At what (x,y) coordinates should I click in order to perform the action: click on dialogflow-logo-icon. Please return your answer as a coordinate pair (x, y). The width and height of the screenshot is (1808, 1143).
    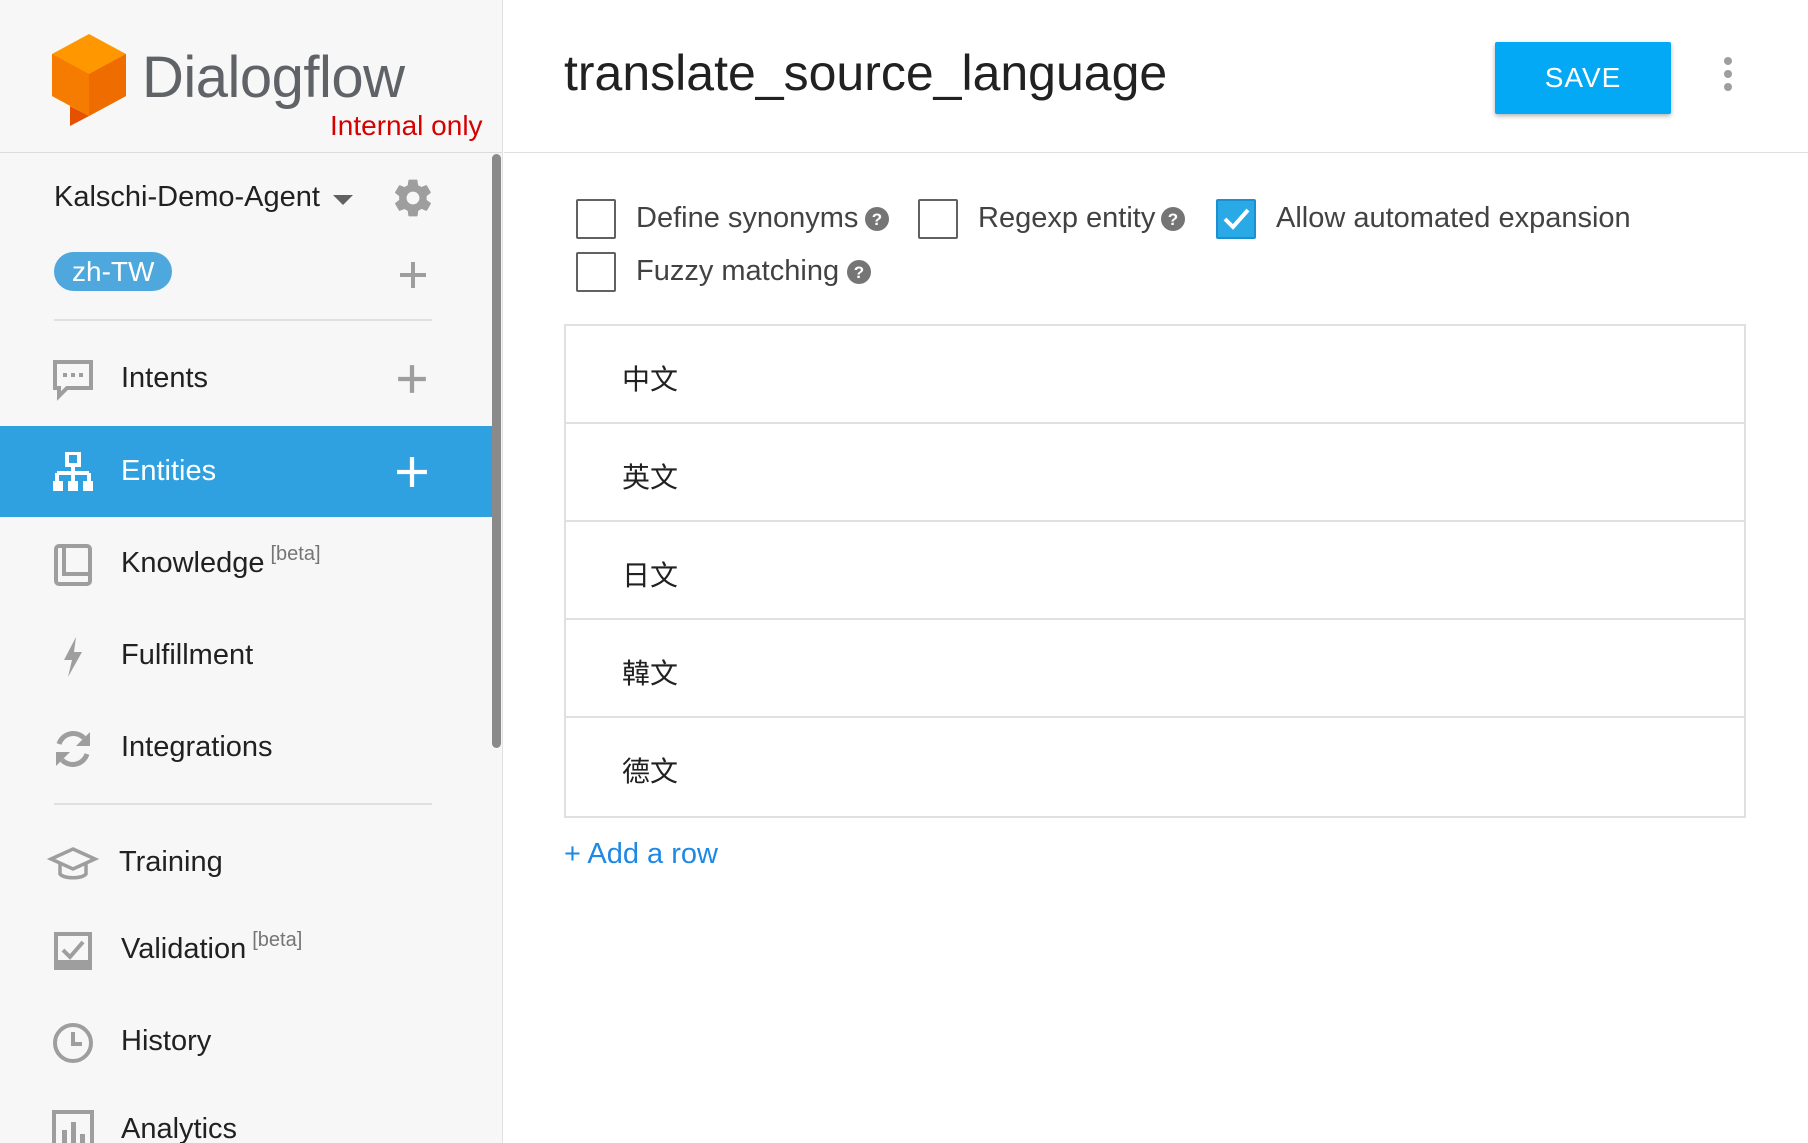
    Looking at the image, I should click on (89, 80).